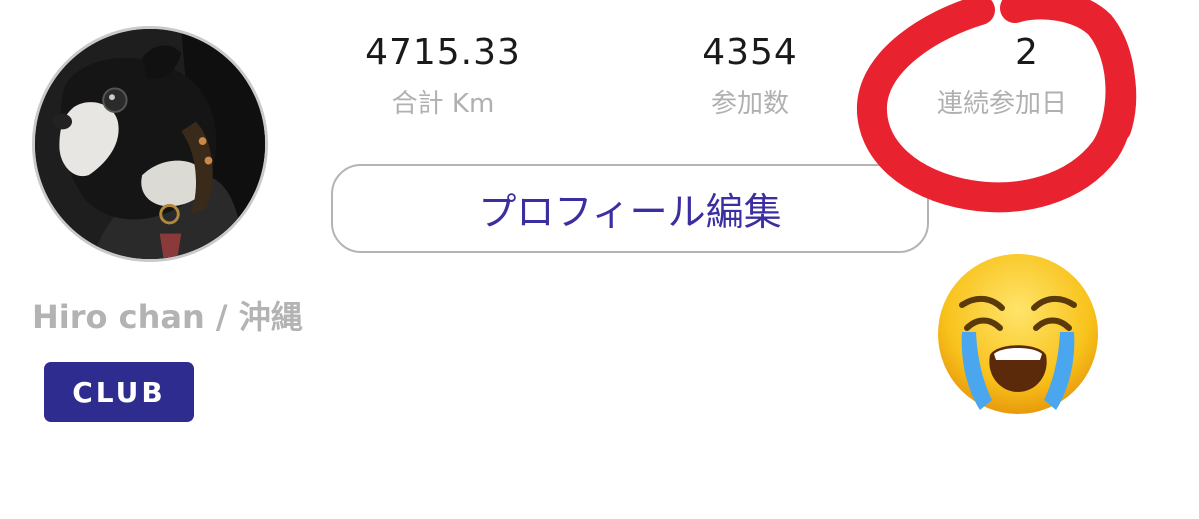  I want to click on stat-label: 連続参加日, so click(1002, 104).